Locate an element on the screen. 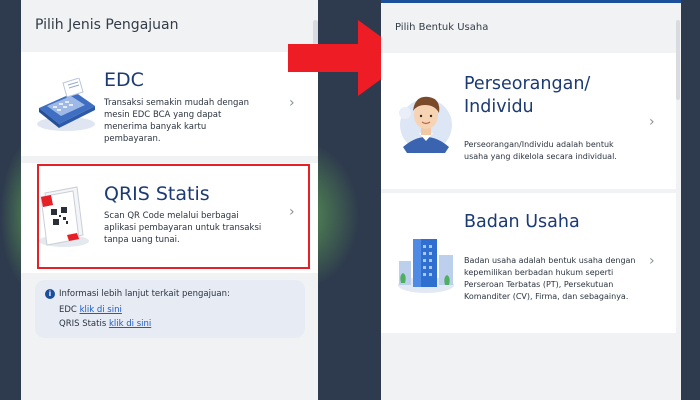 The width and height of the screenshot is (700, 400). left-header: Pilih Jenis Pengajuan is located at coordinates (107, 25).